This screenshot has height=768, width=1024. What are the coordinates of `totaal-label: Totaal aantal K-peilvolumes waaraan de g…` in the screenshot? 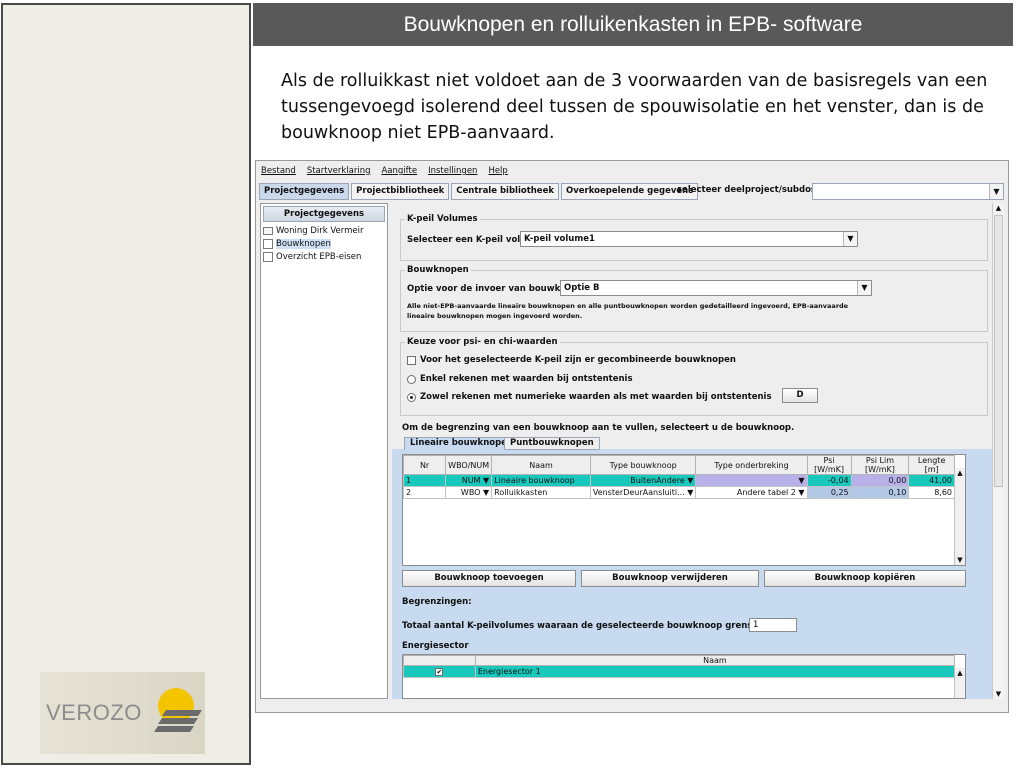 It's located at (581, 626).